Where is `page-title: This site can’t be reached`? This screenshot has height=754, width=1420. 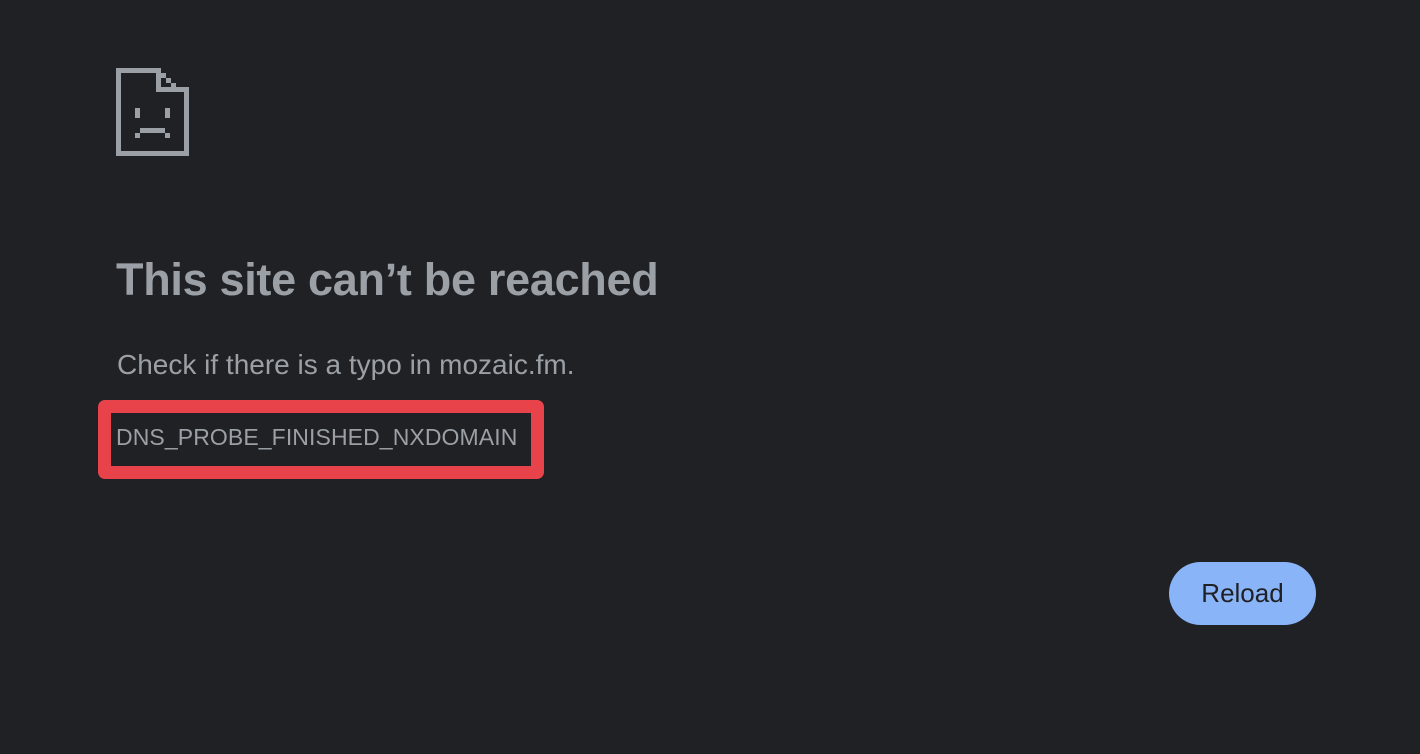
page-title: This site can’t be reached is located at coordinates (387, 279).